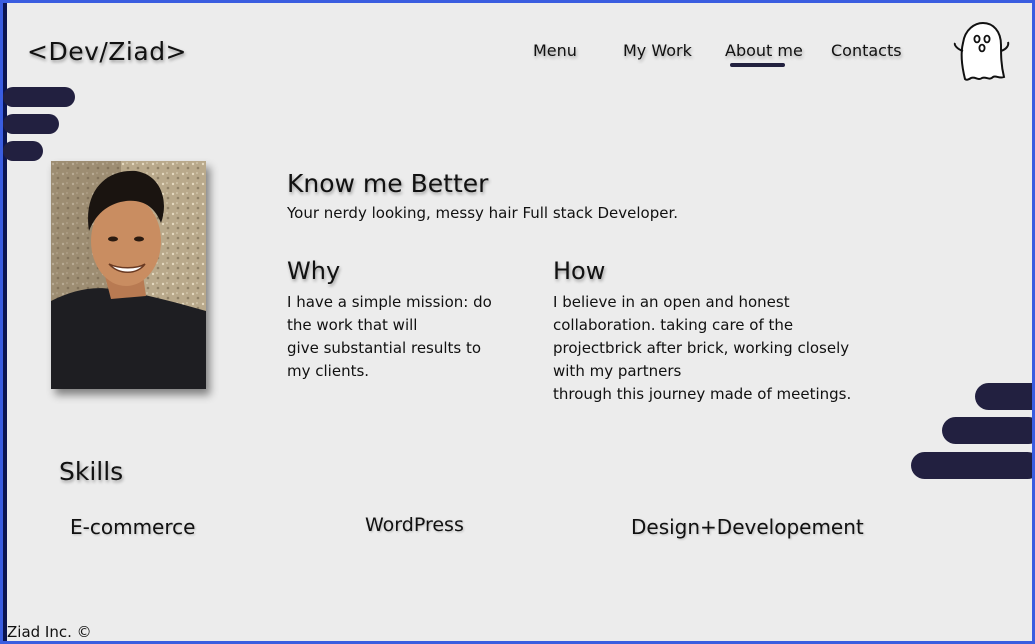 Image resolution: width=1035 pixels, height=644 pixels. What do you see at coordinates (128, 275) in the screenshot?
I see `profile-photo` at bounding box center [128, 275].